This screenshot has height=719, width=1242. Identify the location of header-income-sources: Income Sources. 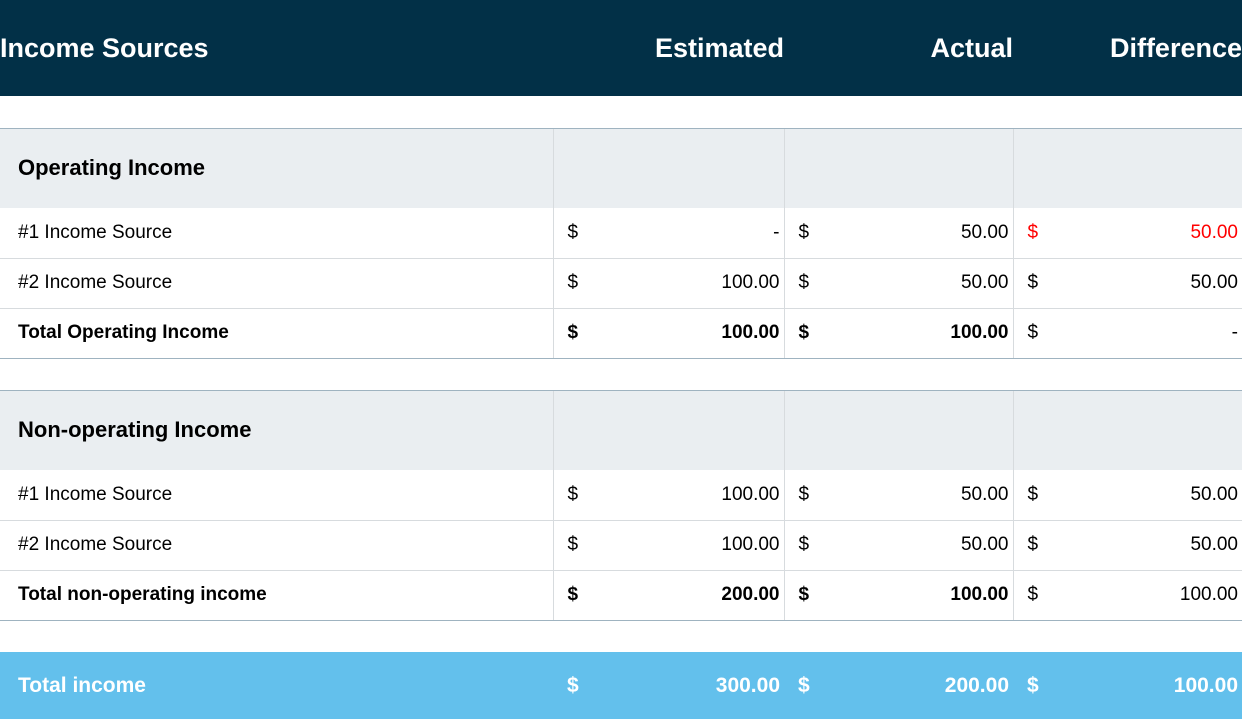
(276, 48).